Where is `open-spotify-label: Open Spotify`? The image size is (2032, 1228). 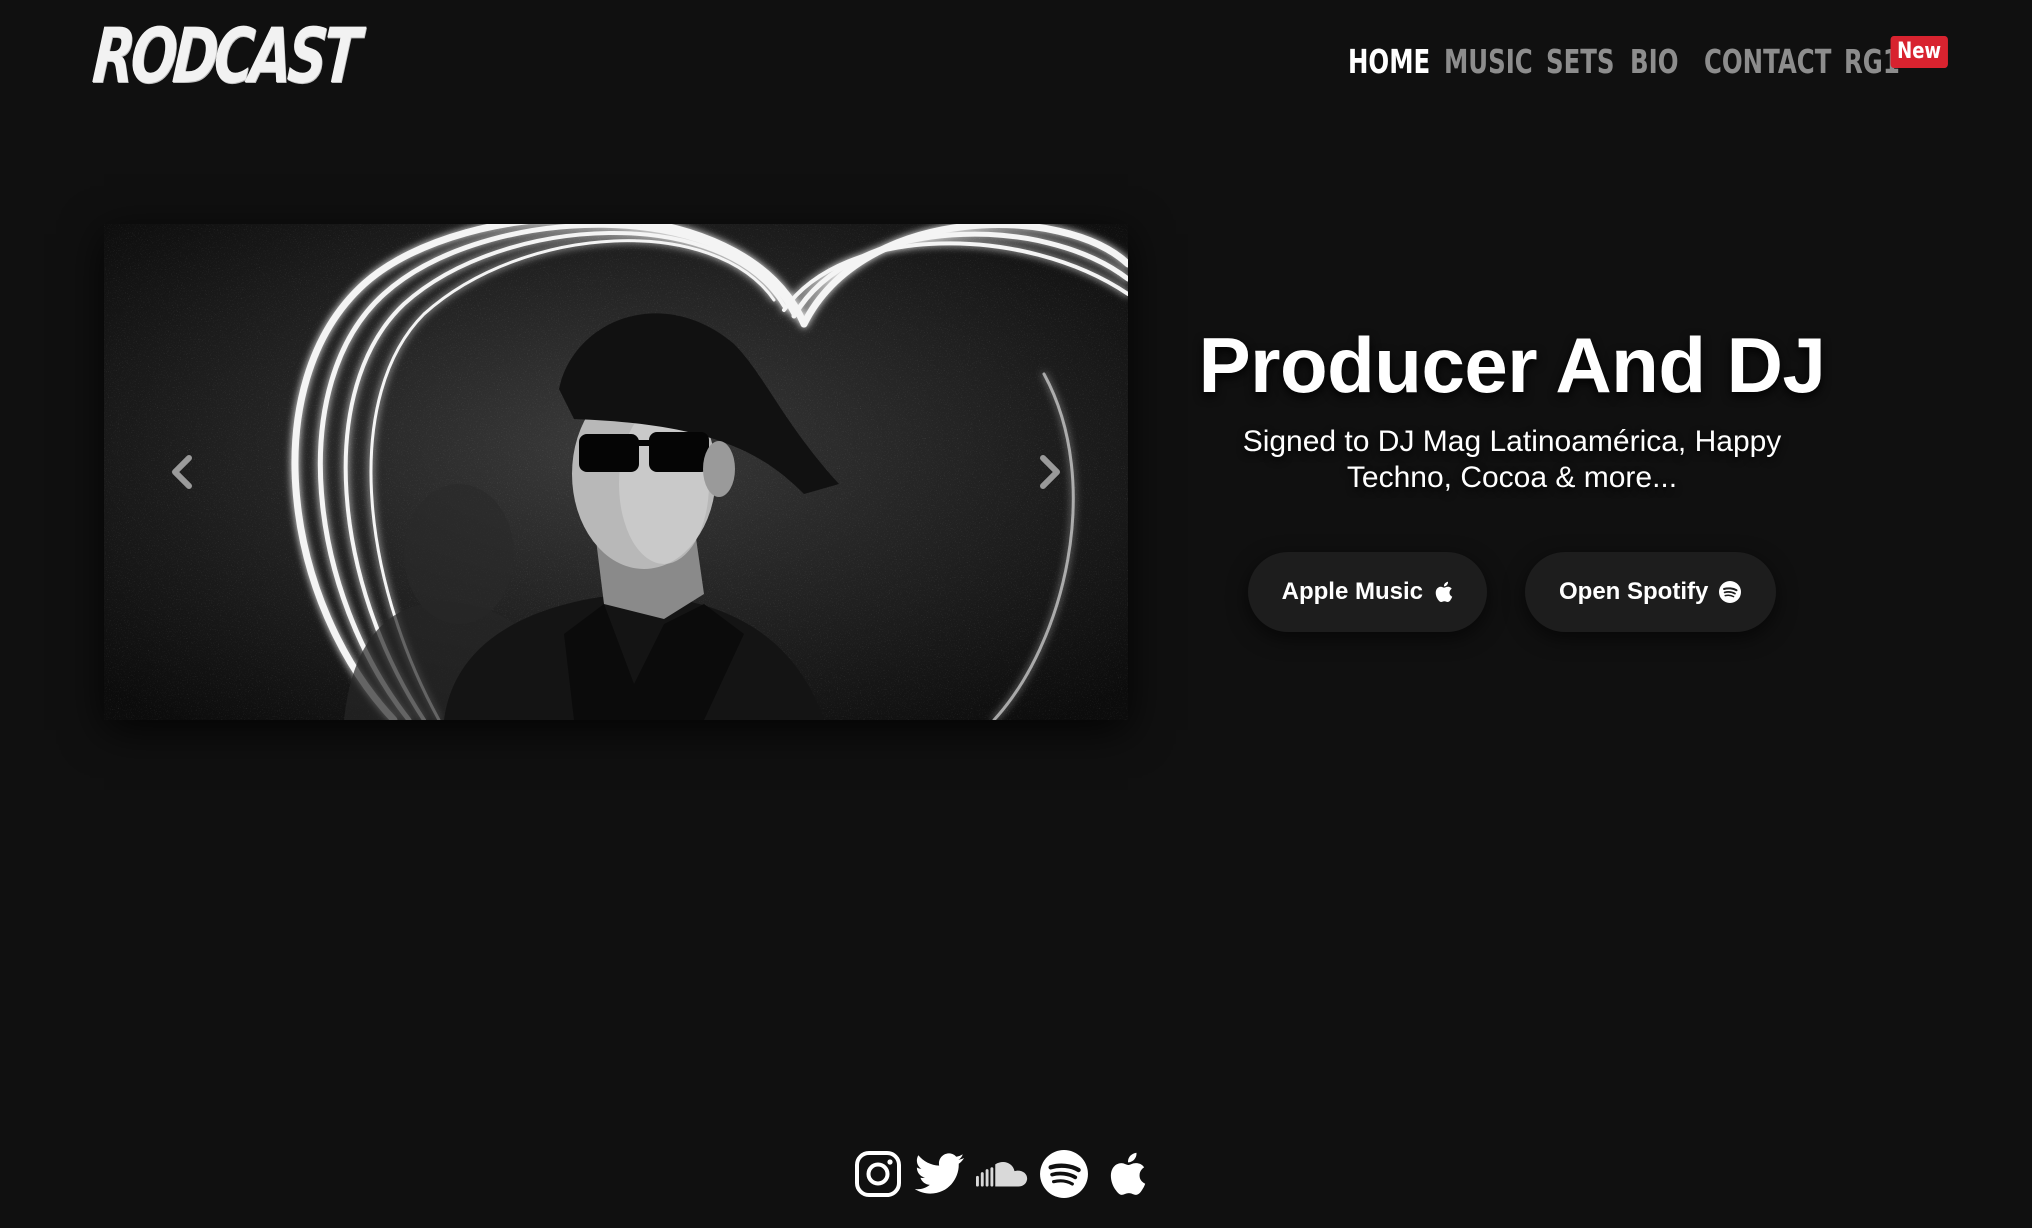 open-spotify-label: Open Spotify is located at coordinates (1634, 591).